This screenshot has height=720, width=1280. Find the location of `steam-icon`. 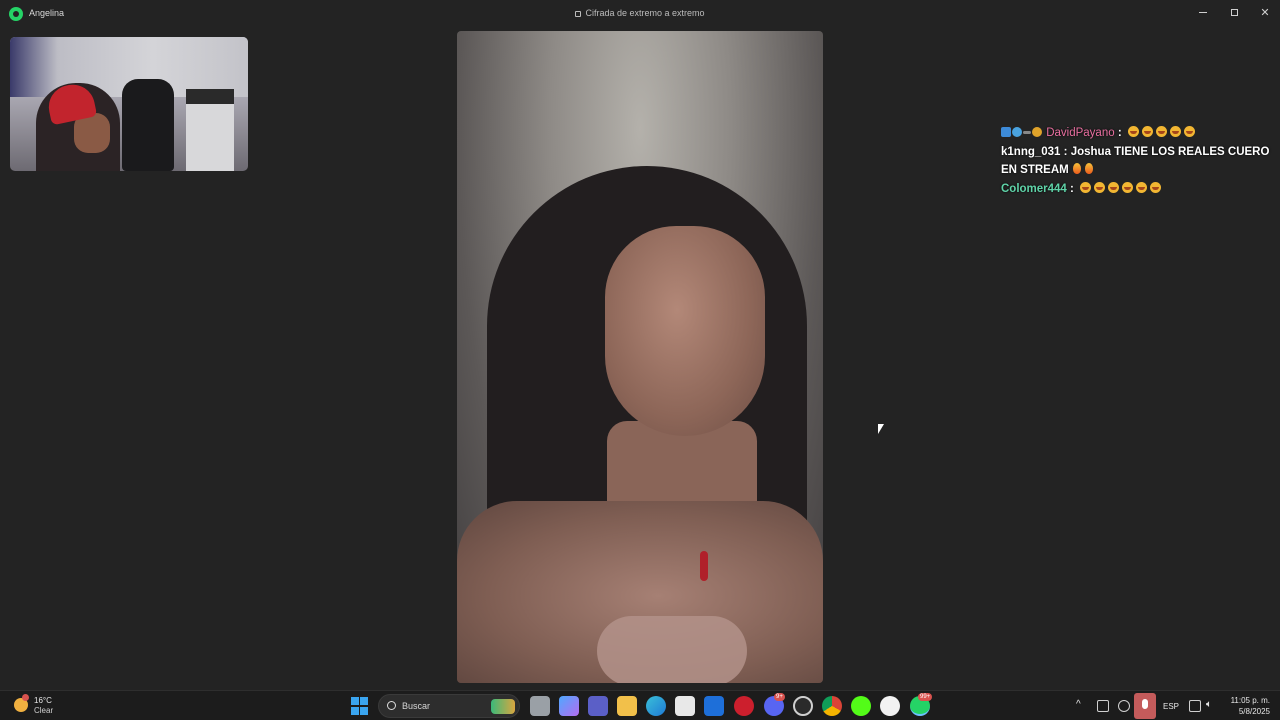

steam-icon is located at coordinates (803, 706).